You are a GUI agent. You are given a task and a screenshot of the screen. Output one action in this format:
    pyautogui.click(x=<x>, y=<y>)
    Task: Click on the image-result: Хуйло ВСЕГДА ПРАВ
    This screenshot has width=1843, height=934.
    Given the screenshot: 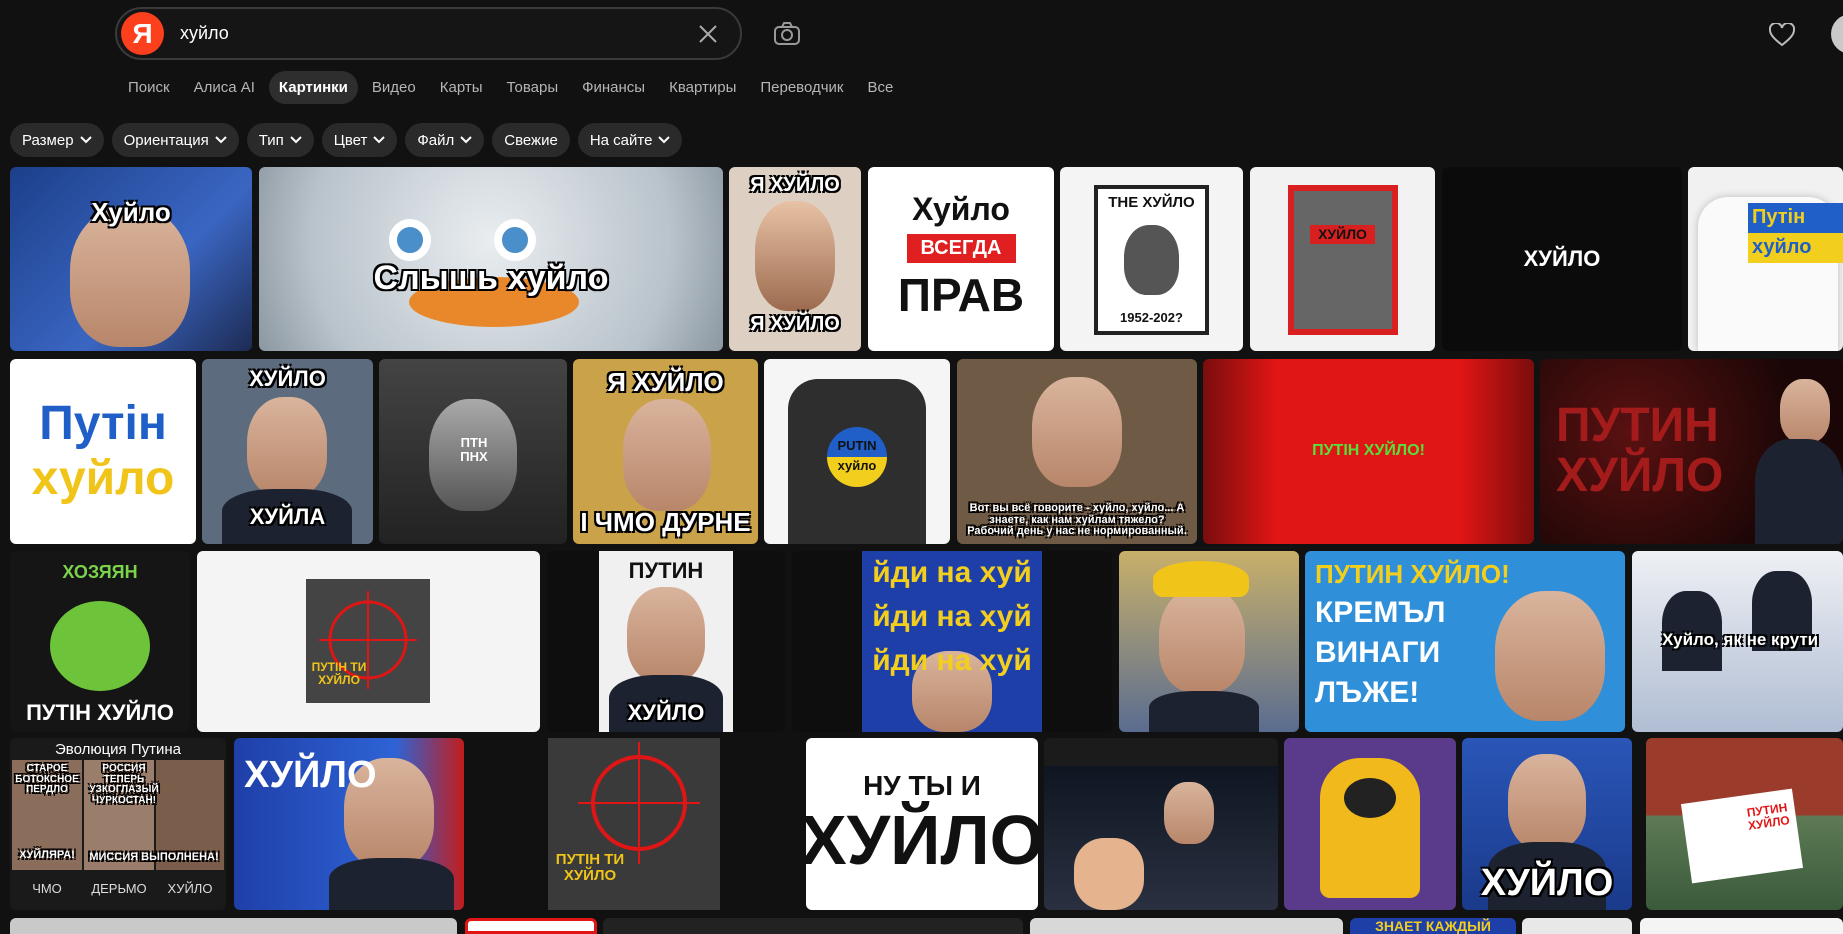 What is the action you would take?
    pyautogui.click(x=961, y=259)
    